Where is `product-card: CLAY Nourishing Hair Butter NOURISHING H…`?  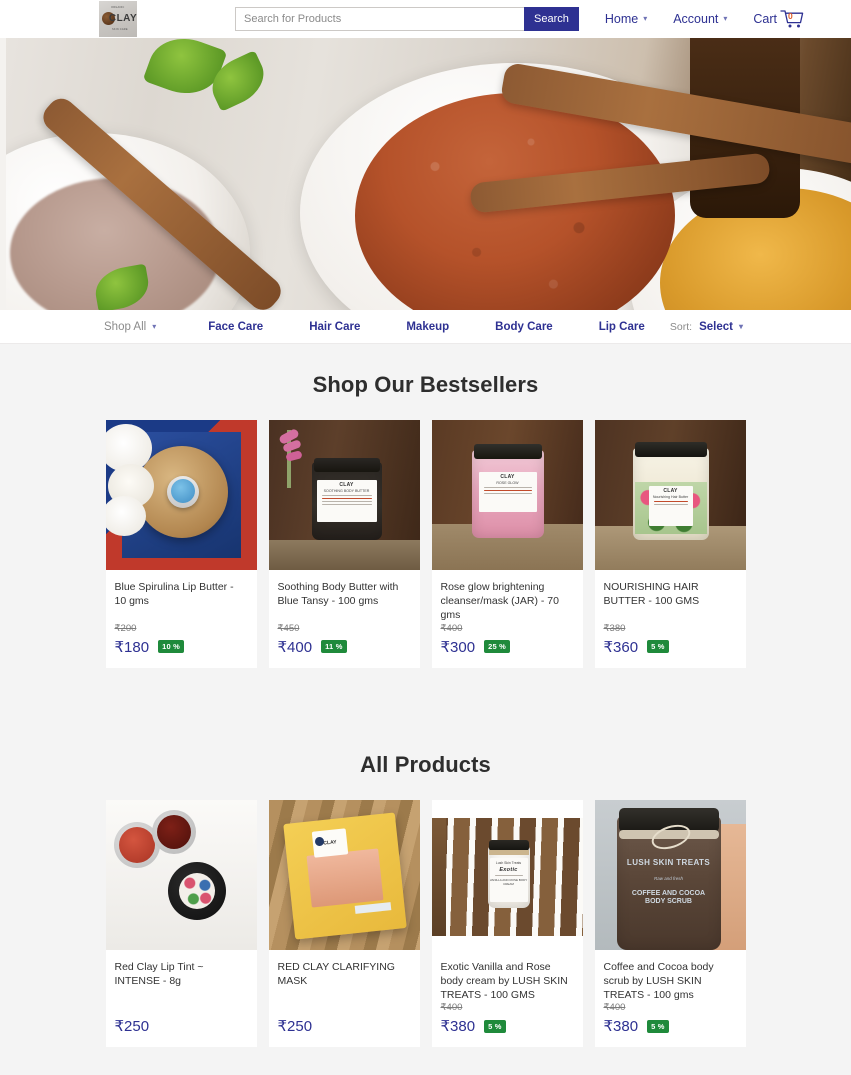
product-card: CLAY Nourishing Hair Butter NOURISHING H… is located at coordinates (670, 544).